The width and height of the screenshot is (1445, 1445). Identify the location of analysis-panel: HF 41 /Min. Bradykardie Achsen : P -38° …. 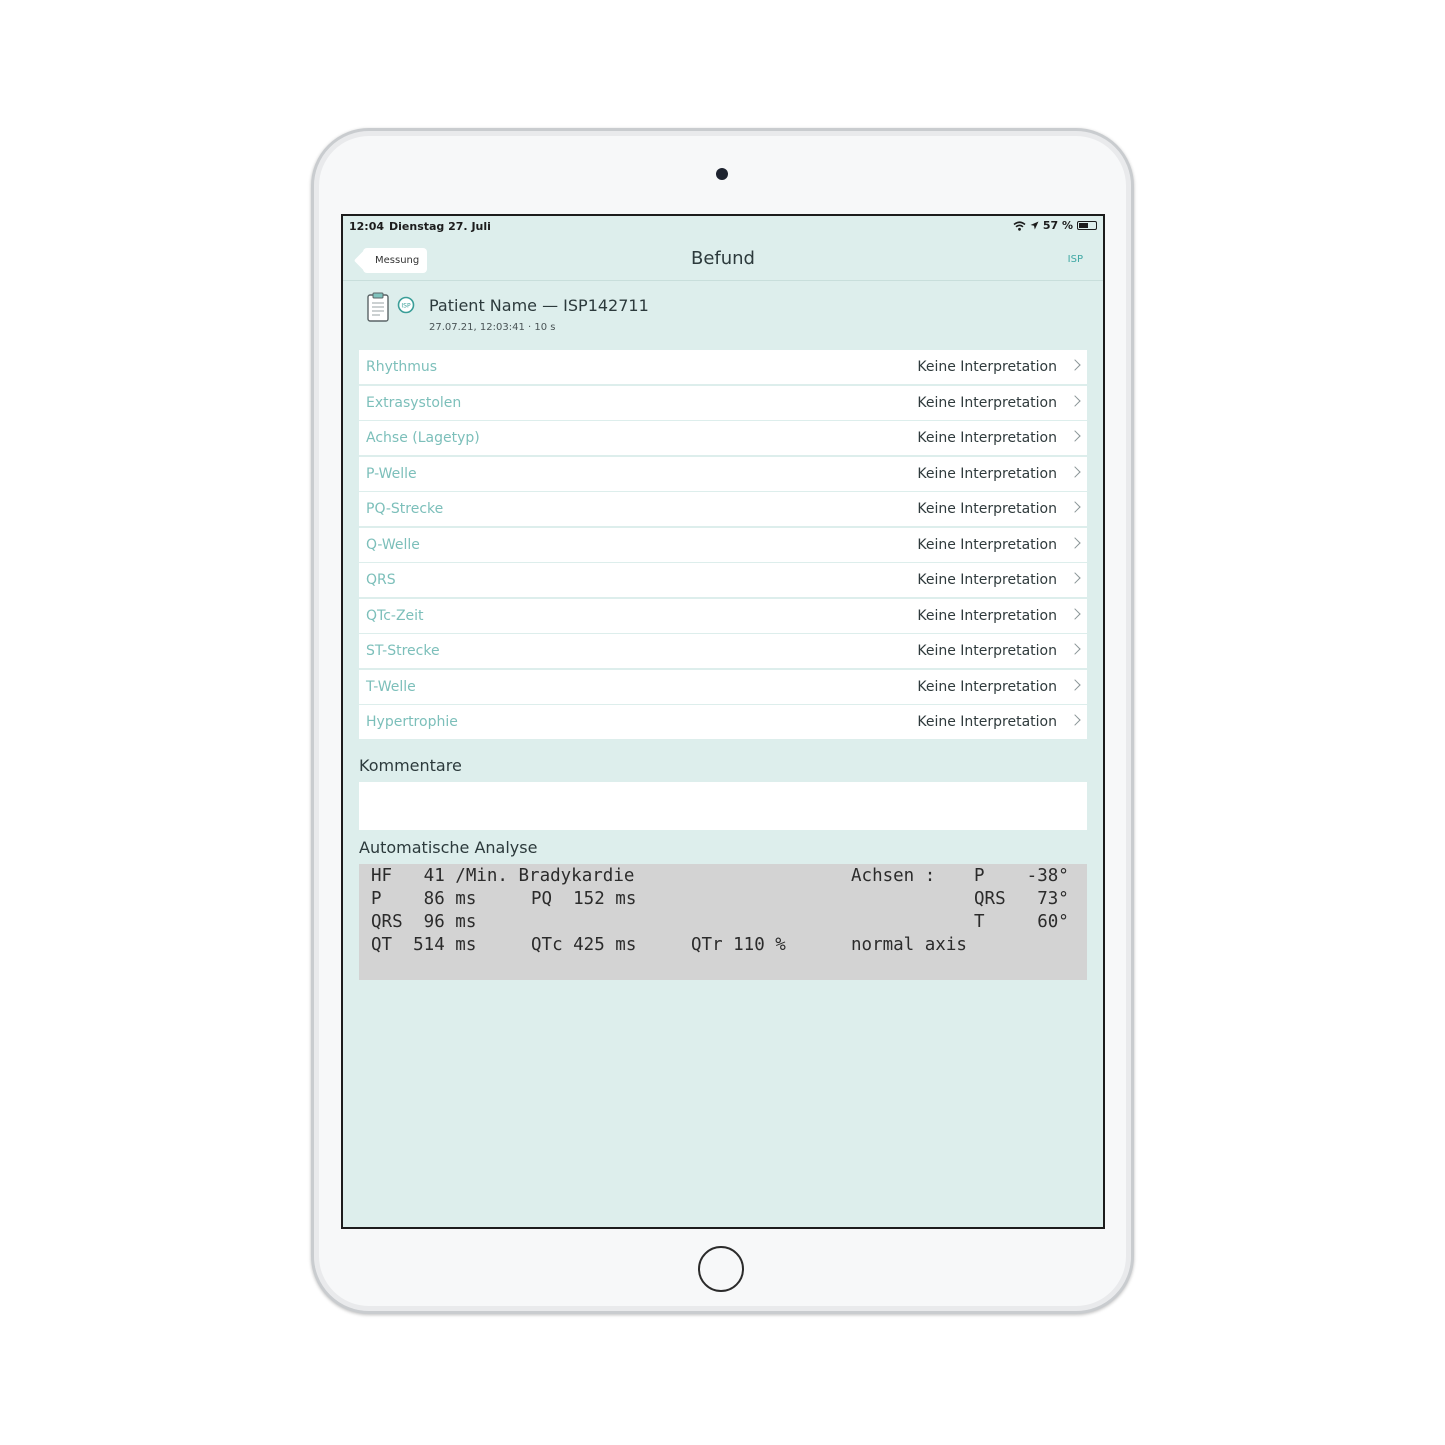
(723, 922).